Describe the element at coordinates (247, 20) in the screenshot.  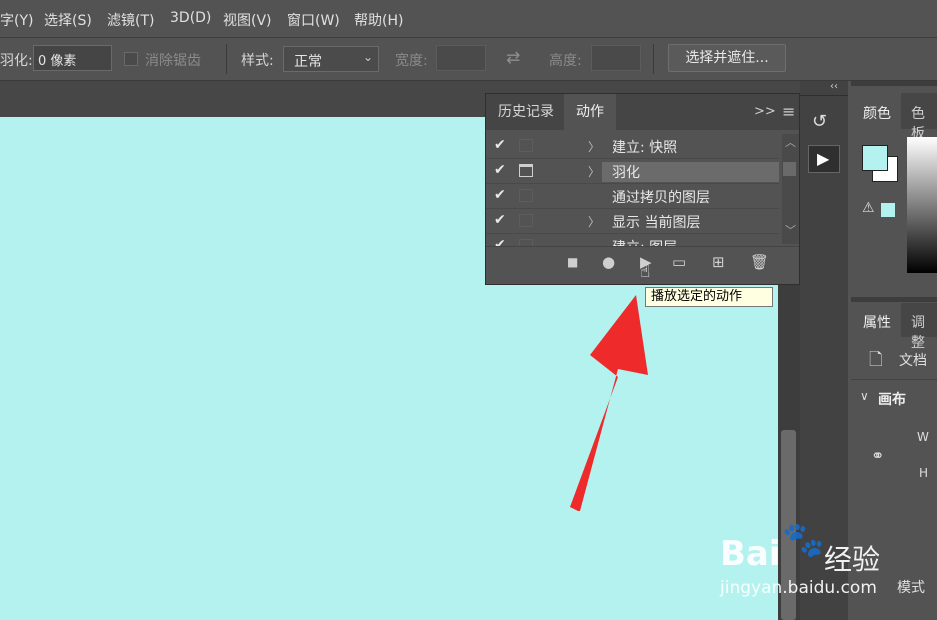
I see `menu-view: 视图(V)` at that location.